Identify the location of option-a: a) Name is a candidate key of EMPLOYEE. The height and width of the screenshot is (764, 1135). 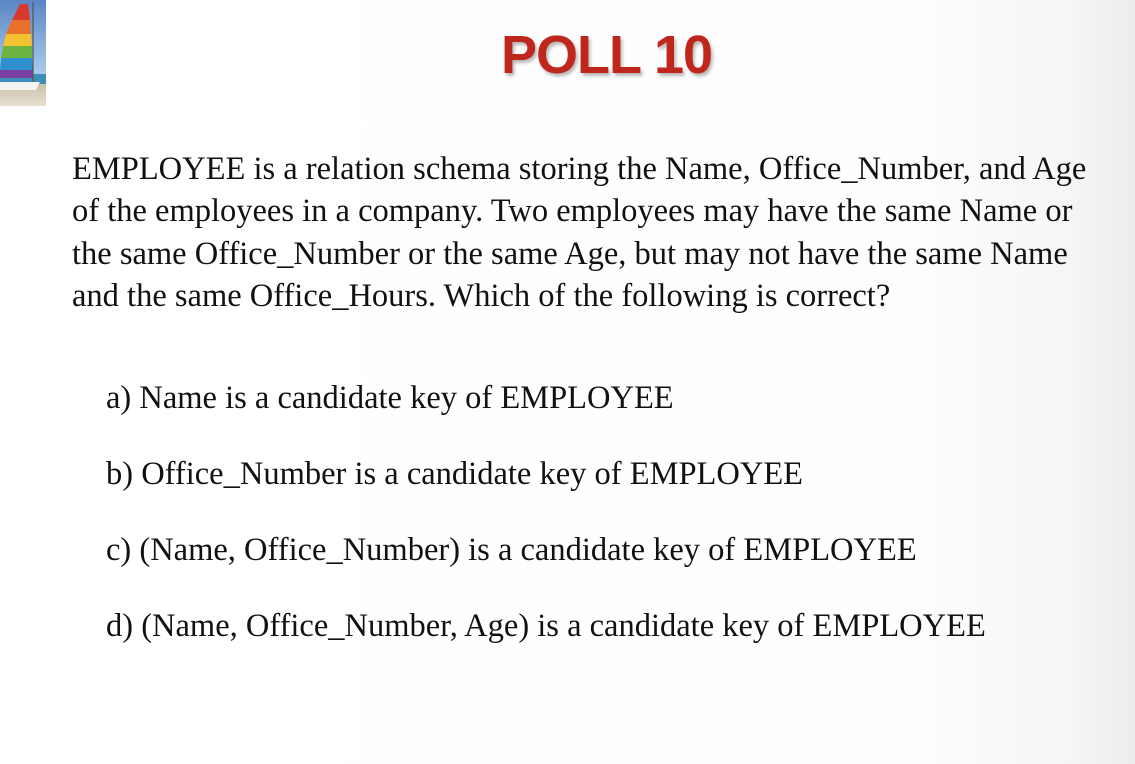
(390, 398).